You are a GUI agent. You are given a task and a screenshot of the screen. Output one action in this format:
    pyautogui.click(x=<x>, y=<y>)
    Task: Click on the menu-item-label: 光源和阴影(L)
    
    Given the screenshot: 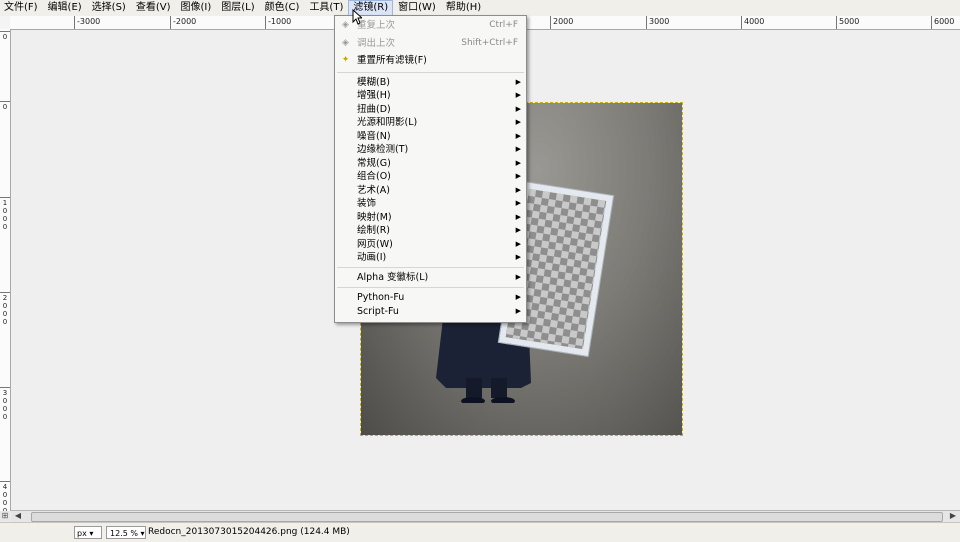 What is the action you would take?
    pyautogui.click(x=387, y=122)
    